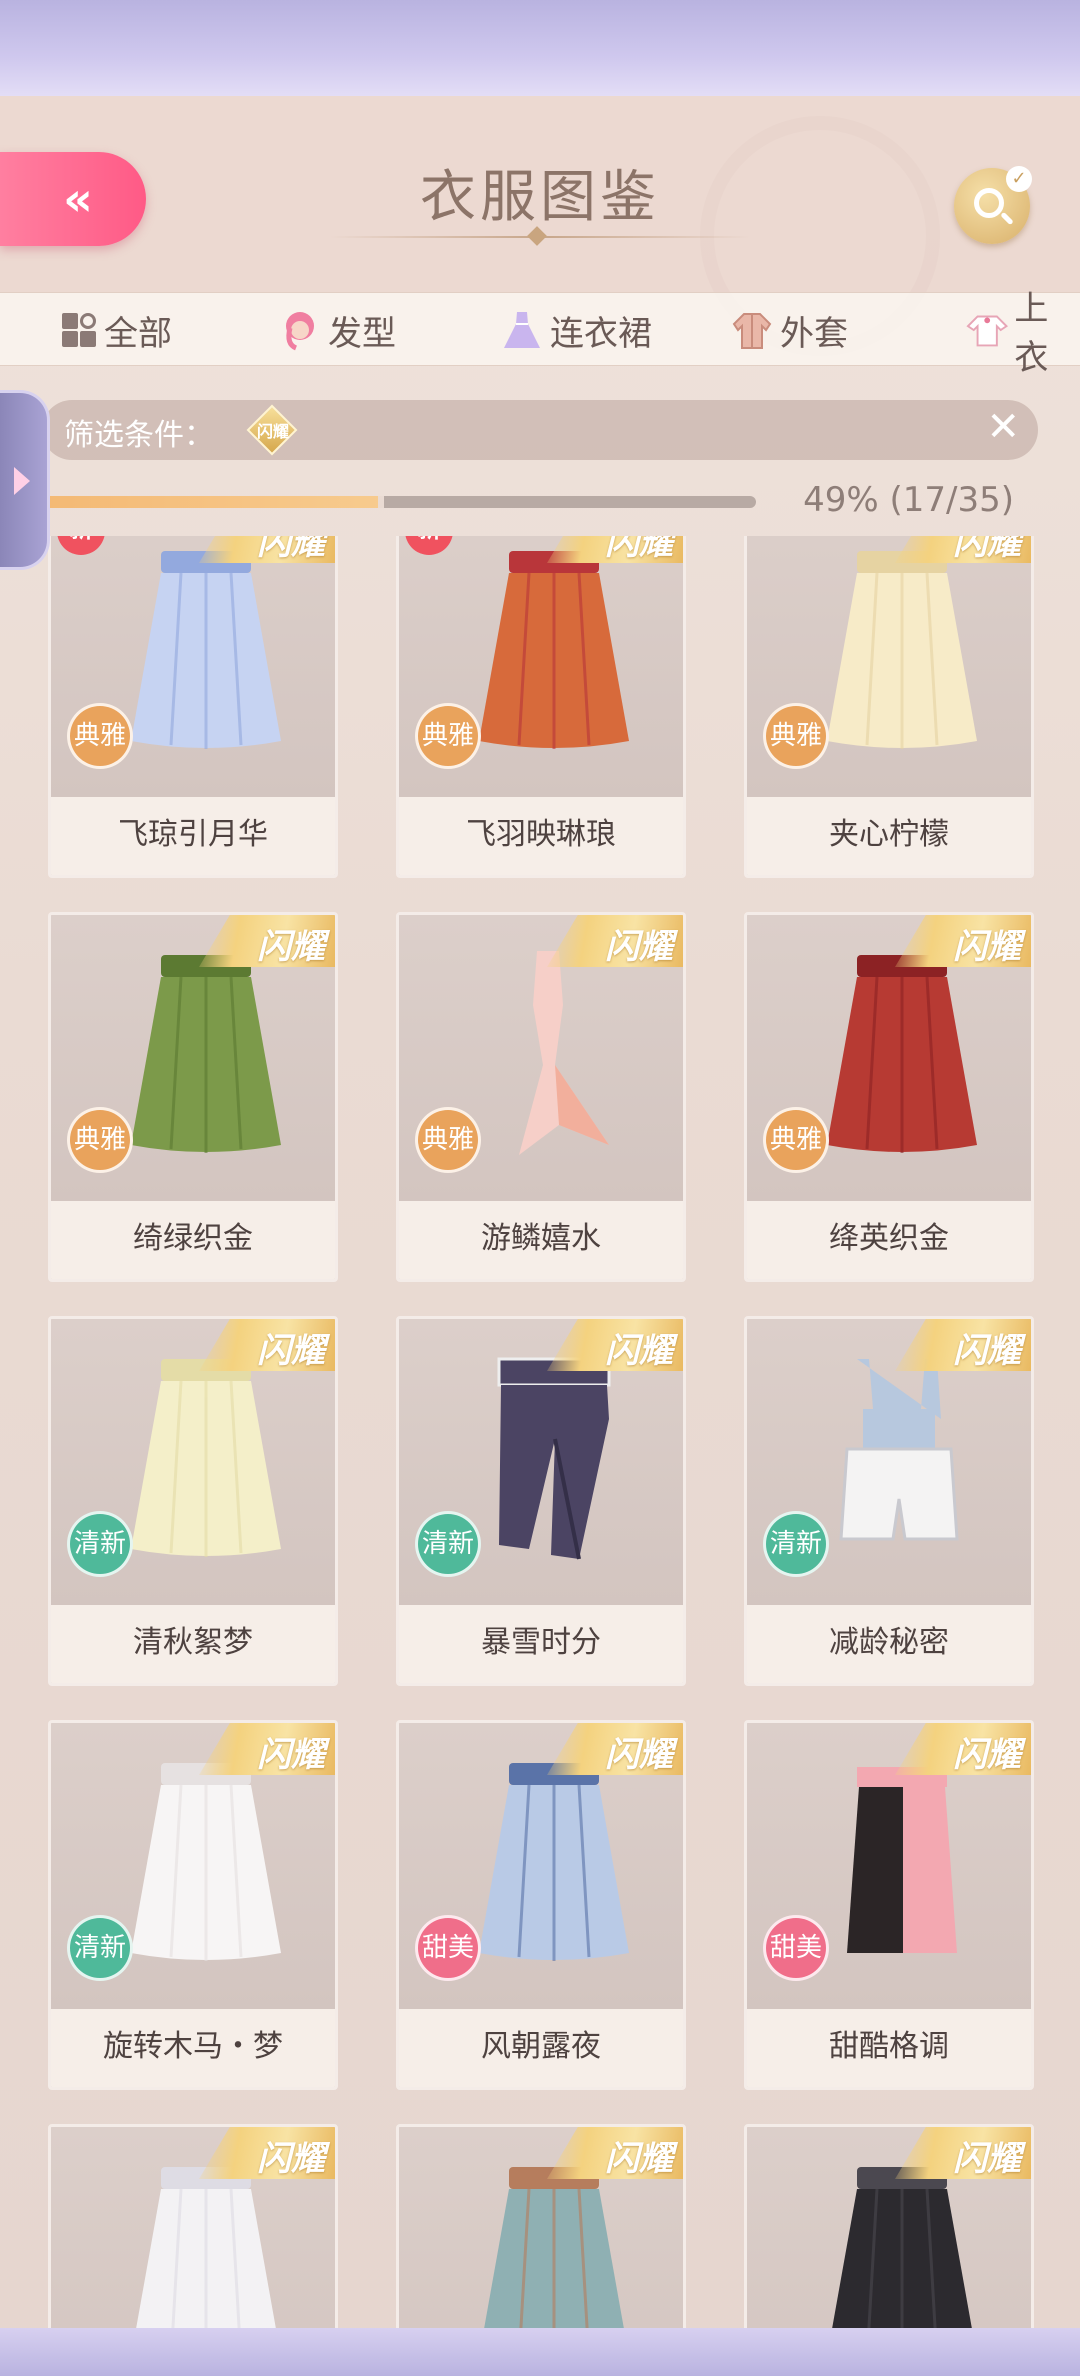 The height and width of the screenshot is (2376, 1080). Describe the element at coordinates (205, 502) in the screenshot. I see `progress-fill` at that location.